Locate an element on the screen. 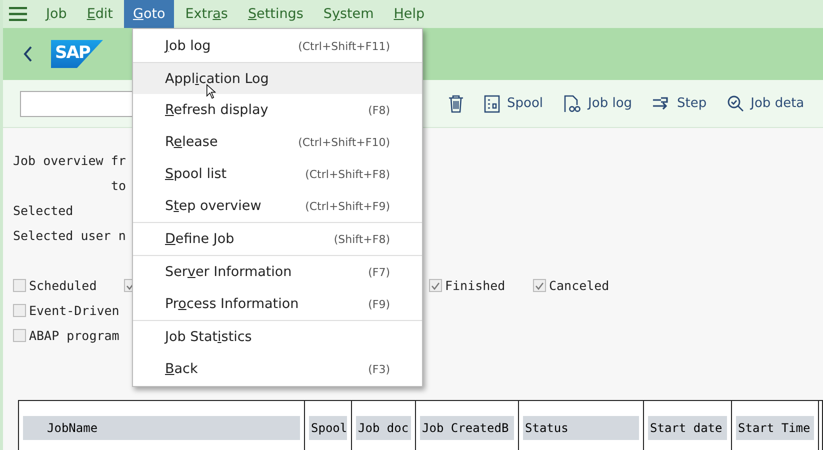 Image resolution: width=823 pixels, height=450 pixels. menu-item: Job log (Ctrl+Shift+F11) is located at coordinates (277, 46).